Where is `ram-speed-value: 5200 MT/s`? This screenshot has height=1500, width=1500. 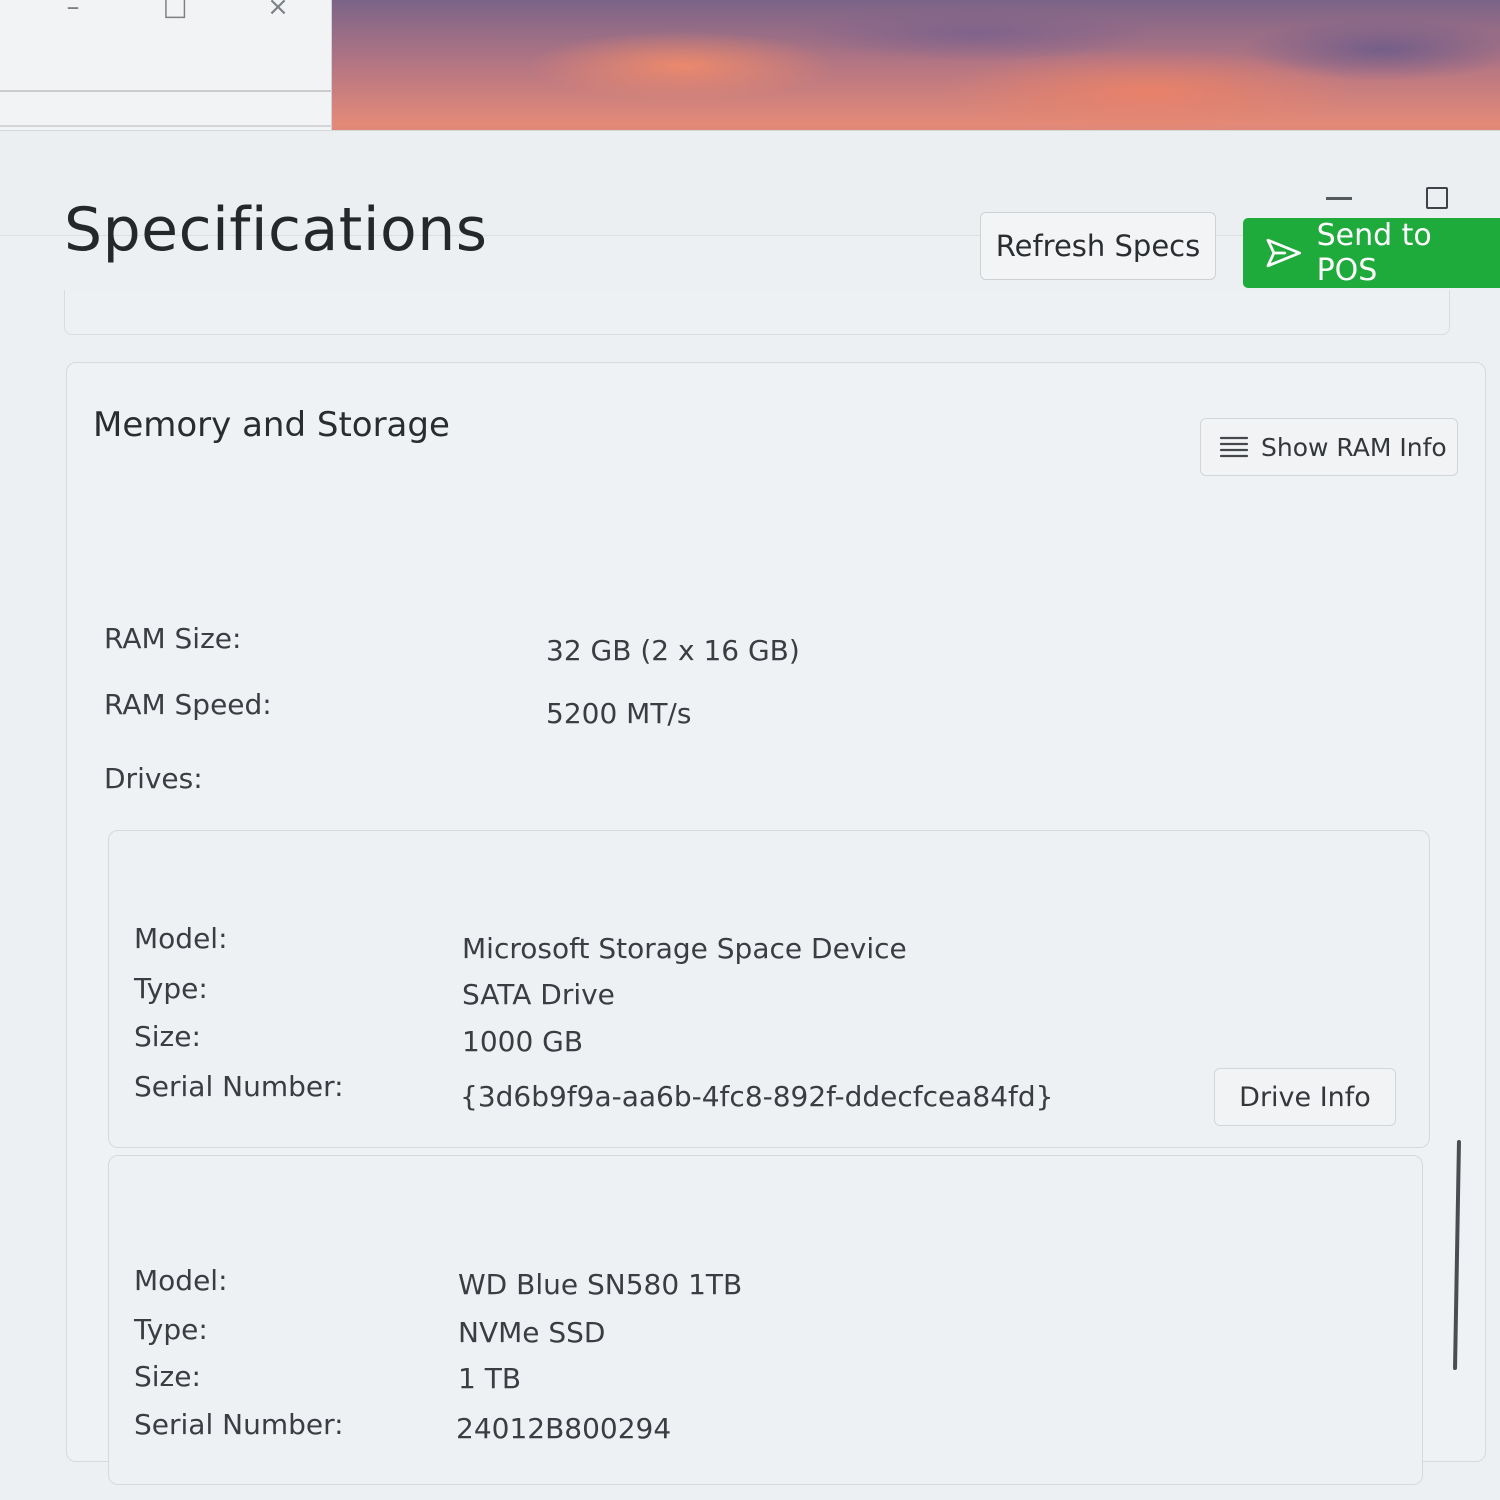
ram-speed-value: 5200 MT/s is located at coordinates (619, 713).